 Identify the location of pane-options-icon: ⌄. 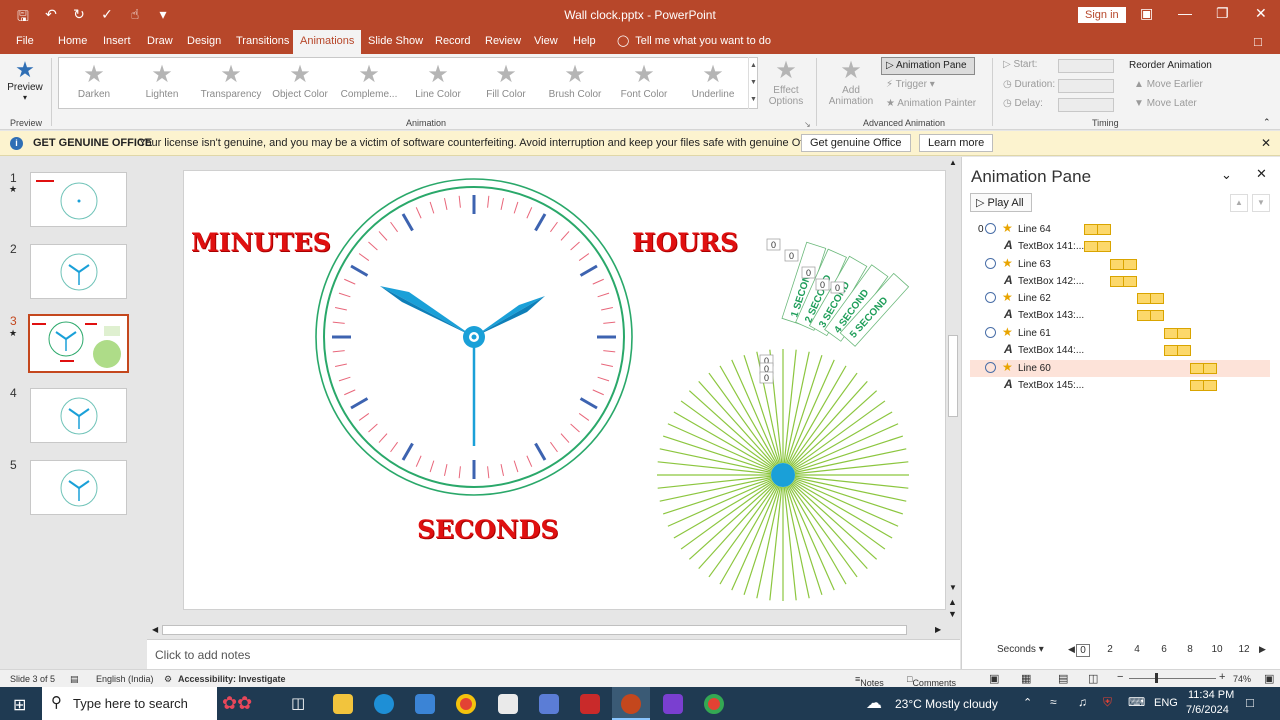
(1226, 175).